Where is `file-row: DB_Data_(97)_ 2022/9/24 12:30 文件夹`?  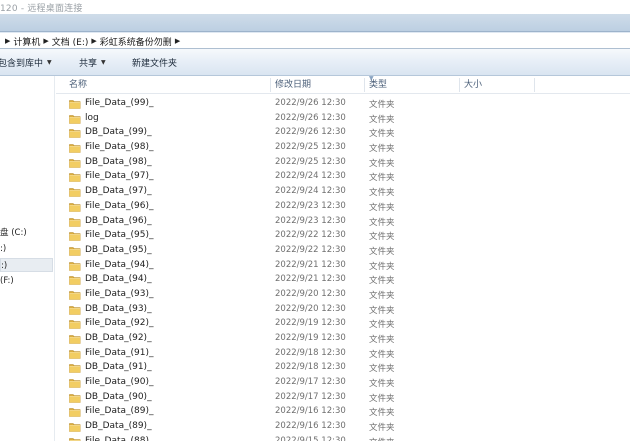
file-row: DB_Data_(97)_ 2022/9/24 12:30 文件夹 is located at coordinates (343, 192).